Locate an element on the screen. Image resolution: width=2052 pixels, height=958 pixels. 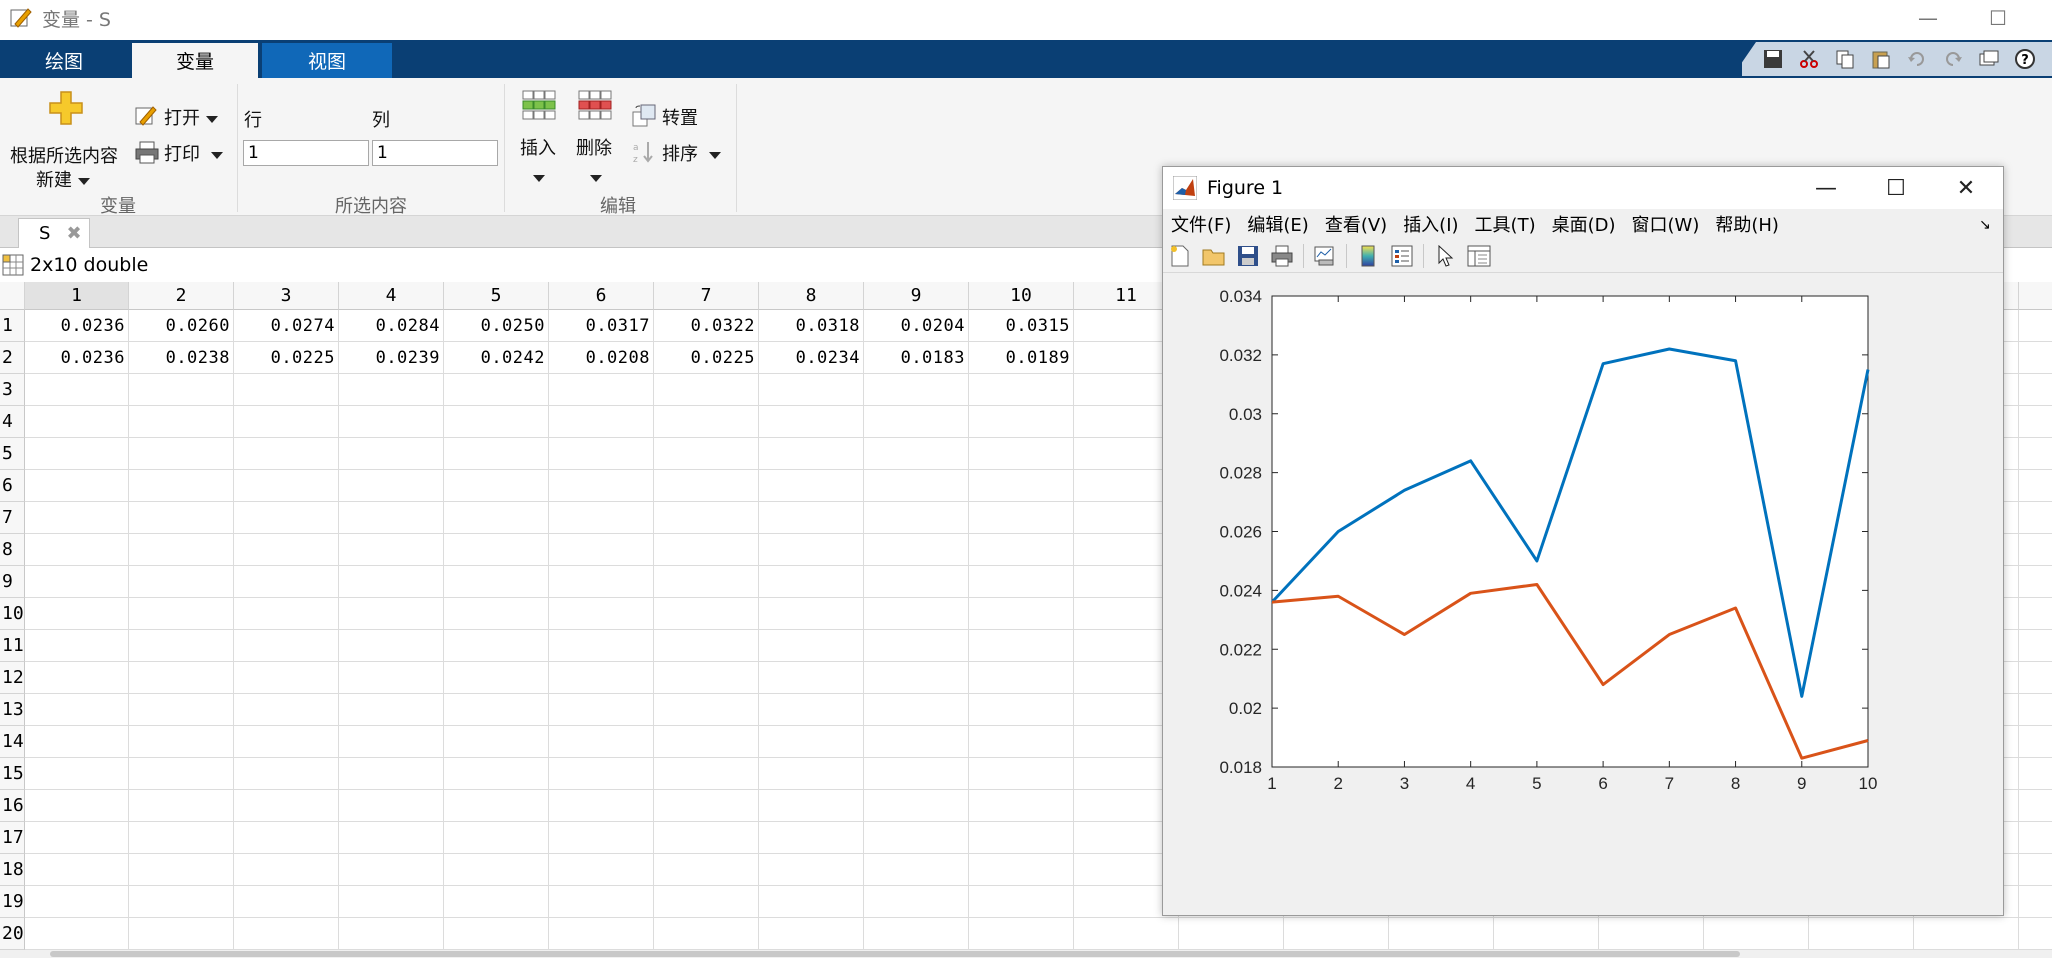
figure-menu-item: 工具(T) is located at coordinates (1505, 224).